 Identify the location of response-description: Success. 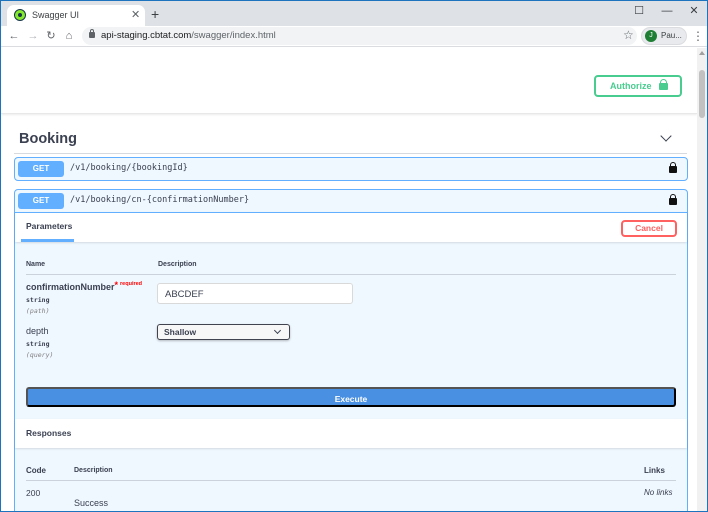
(91, 503).